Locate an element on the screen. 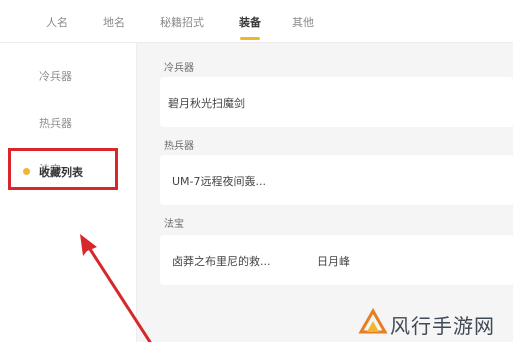 This screenshot has height=342, width=513. section-label-firearms: 热兵器 is located at coordinates (179, 146).